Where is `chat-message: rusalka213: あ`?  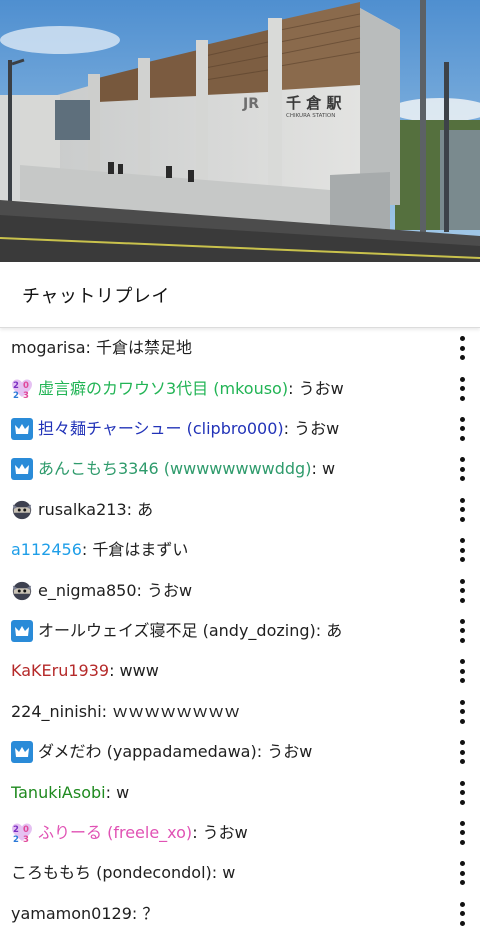
chat-message: rusalka213: あ is located at coordinates (82, 510).